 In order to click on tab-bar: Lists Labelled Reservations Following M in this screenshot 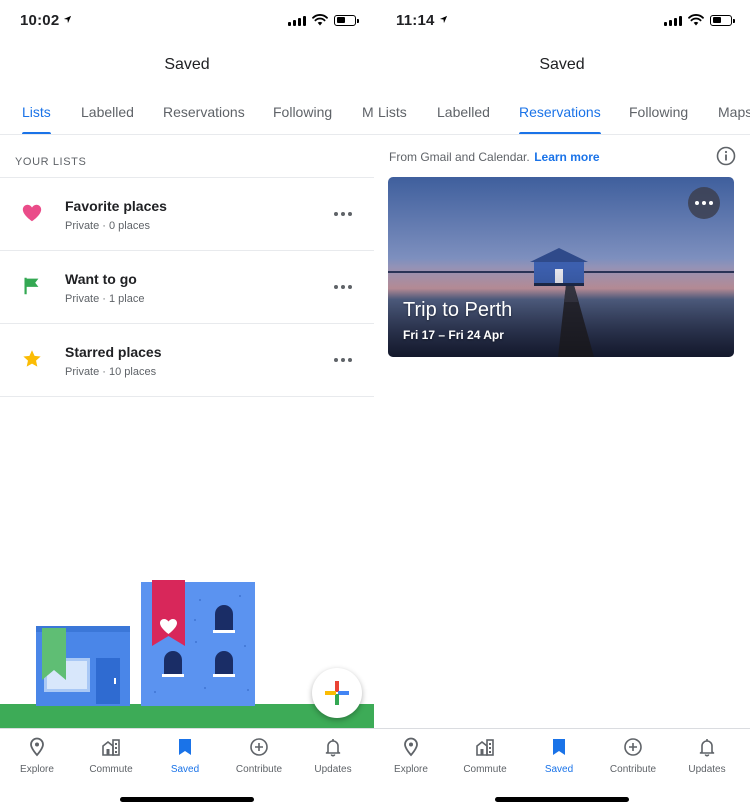, I will do `click(187, 114)`.